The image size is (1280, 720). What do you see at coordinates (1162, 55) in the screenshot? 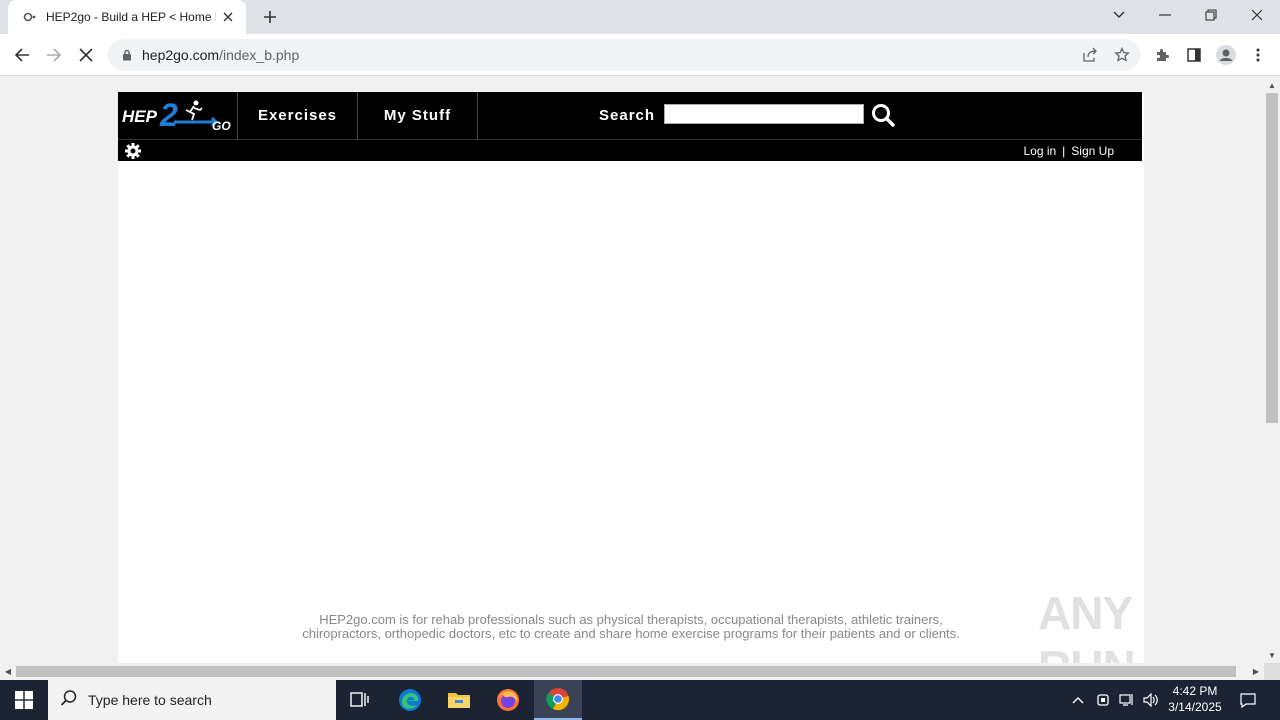
I see `extensions-puzzle-icon` at bounding box center [1162, 55].